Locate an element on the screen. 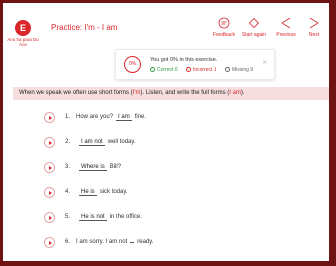 This screenshot has width=336, height=266. restart-icon is located at coordinates (254, 23).